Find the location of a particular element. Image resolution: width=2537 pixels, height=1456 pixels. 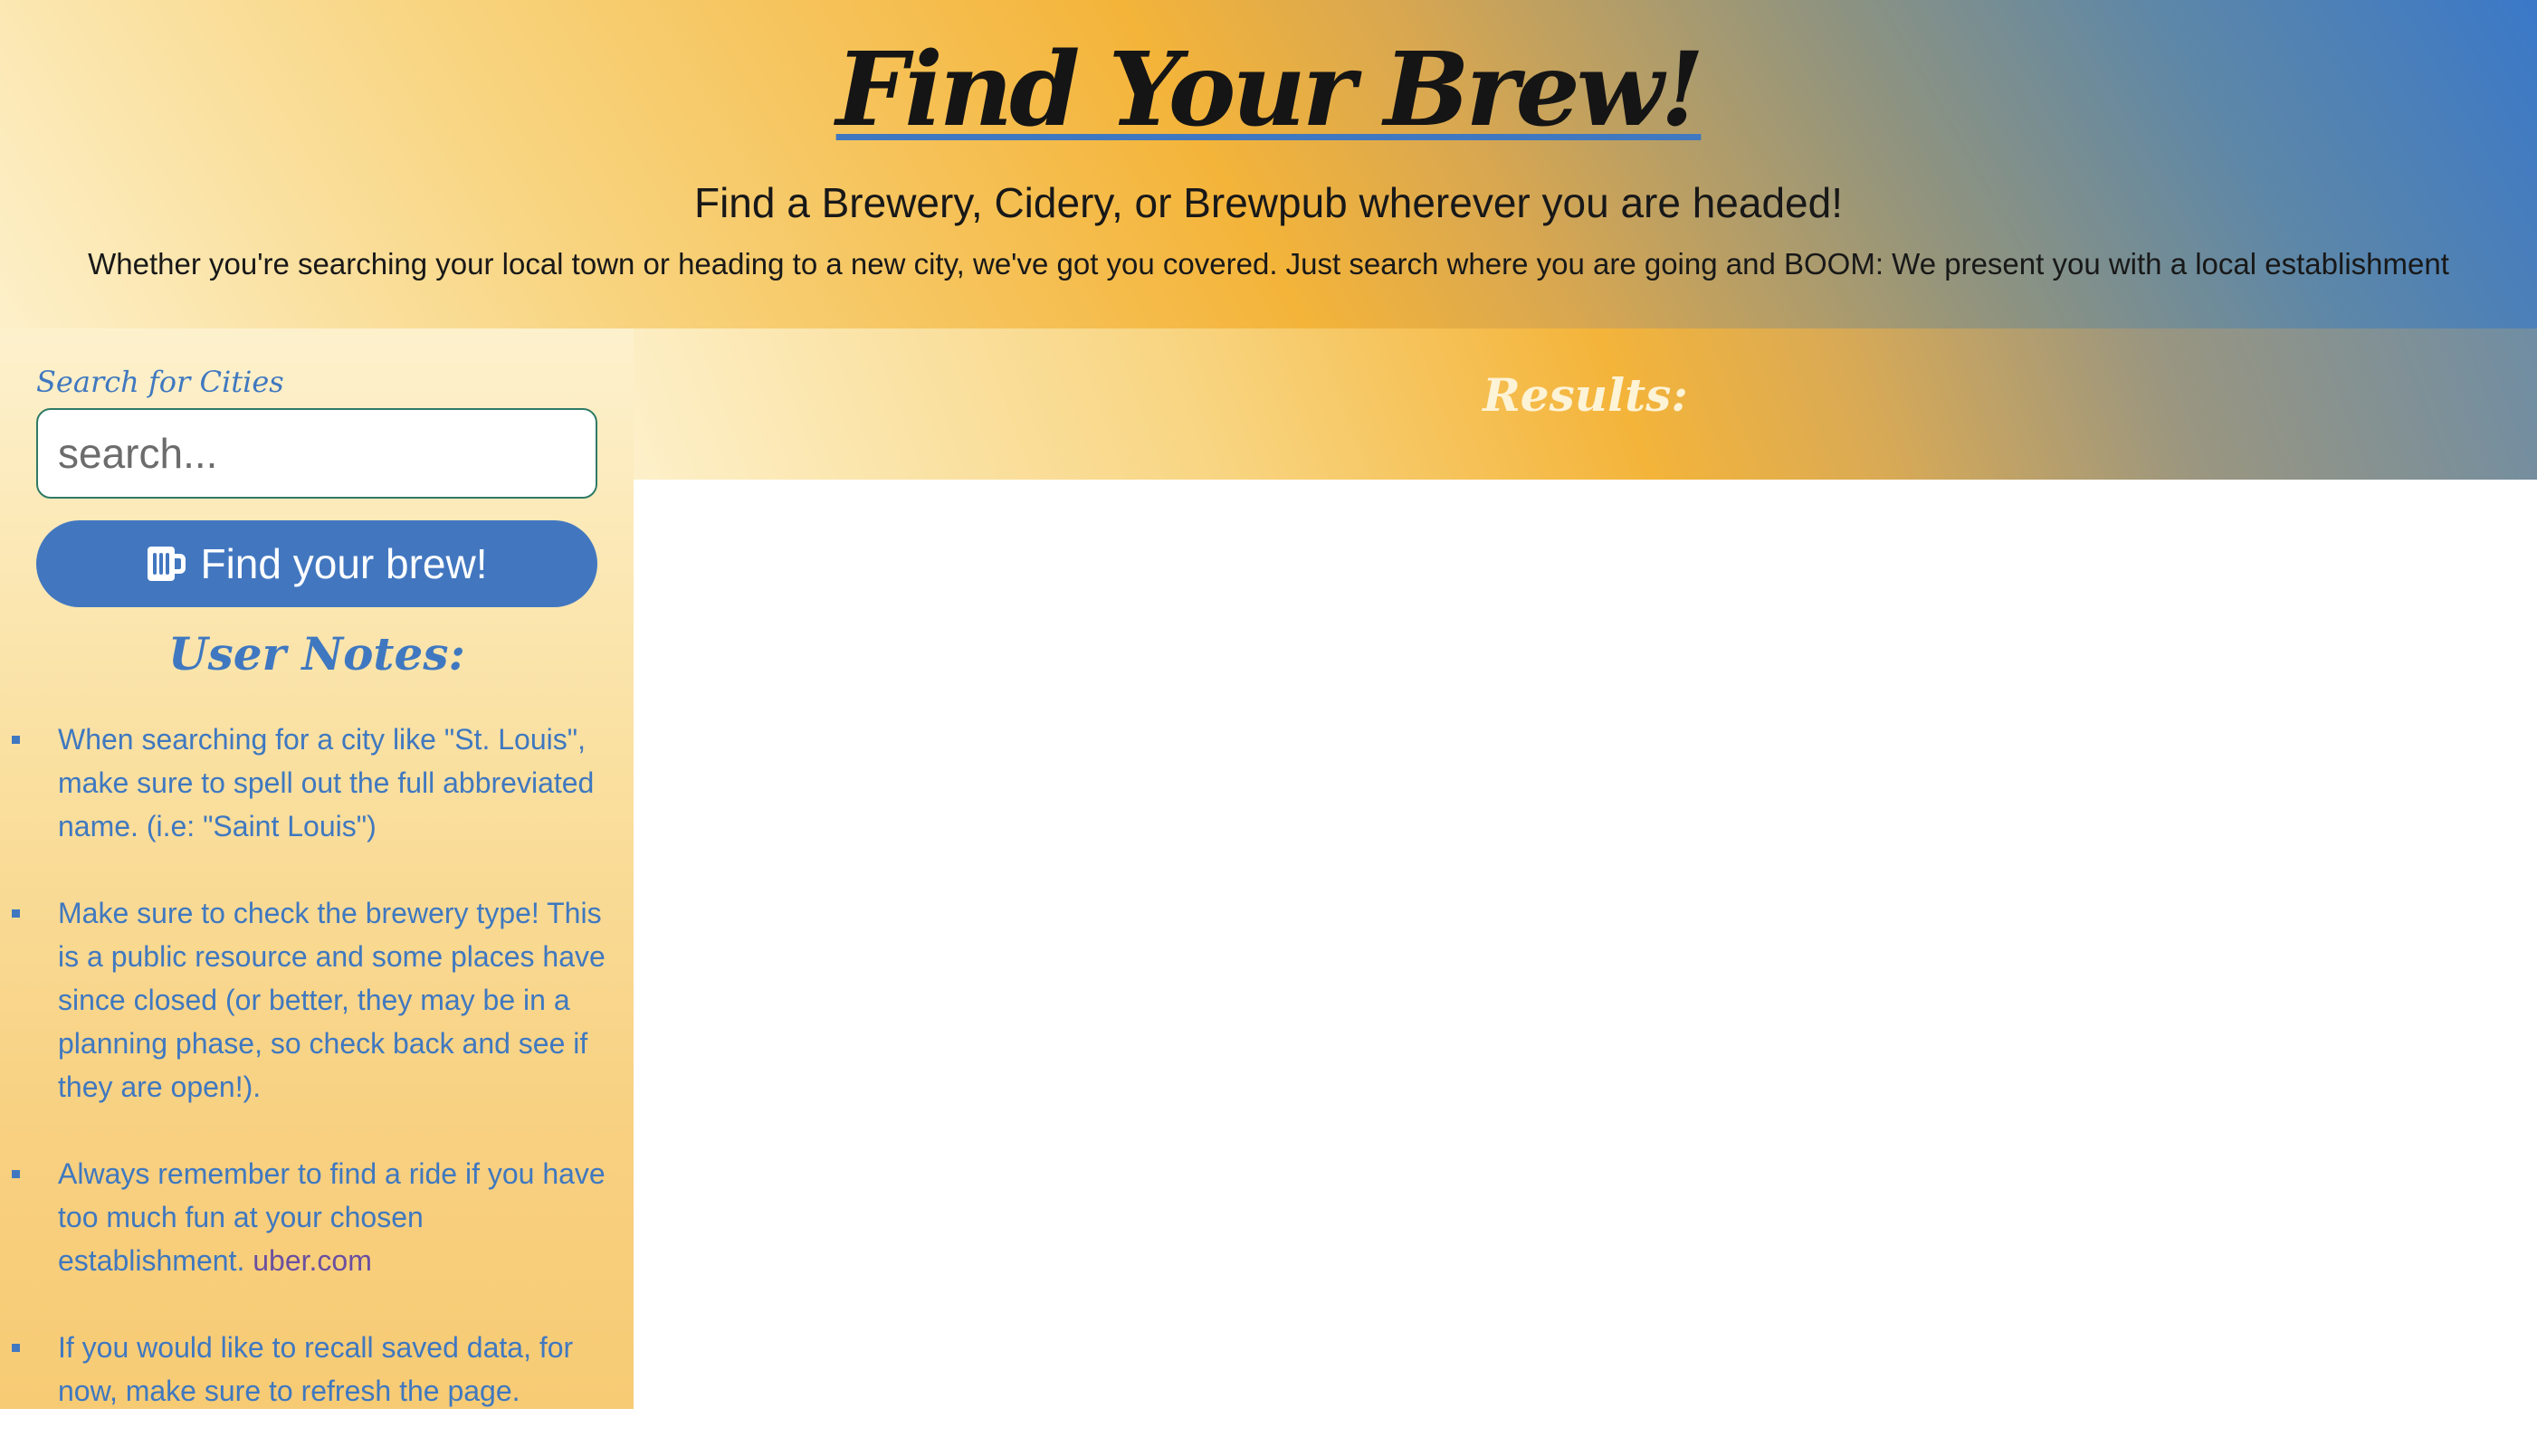

uber-link: uber.com is located at coordinates (312, 1261).